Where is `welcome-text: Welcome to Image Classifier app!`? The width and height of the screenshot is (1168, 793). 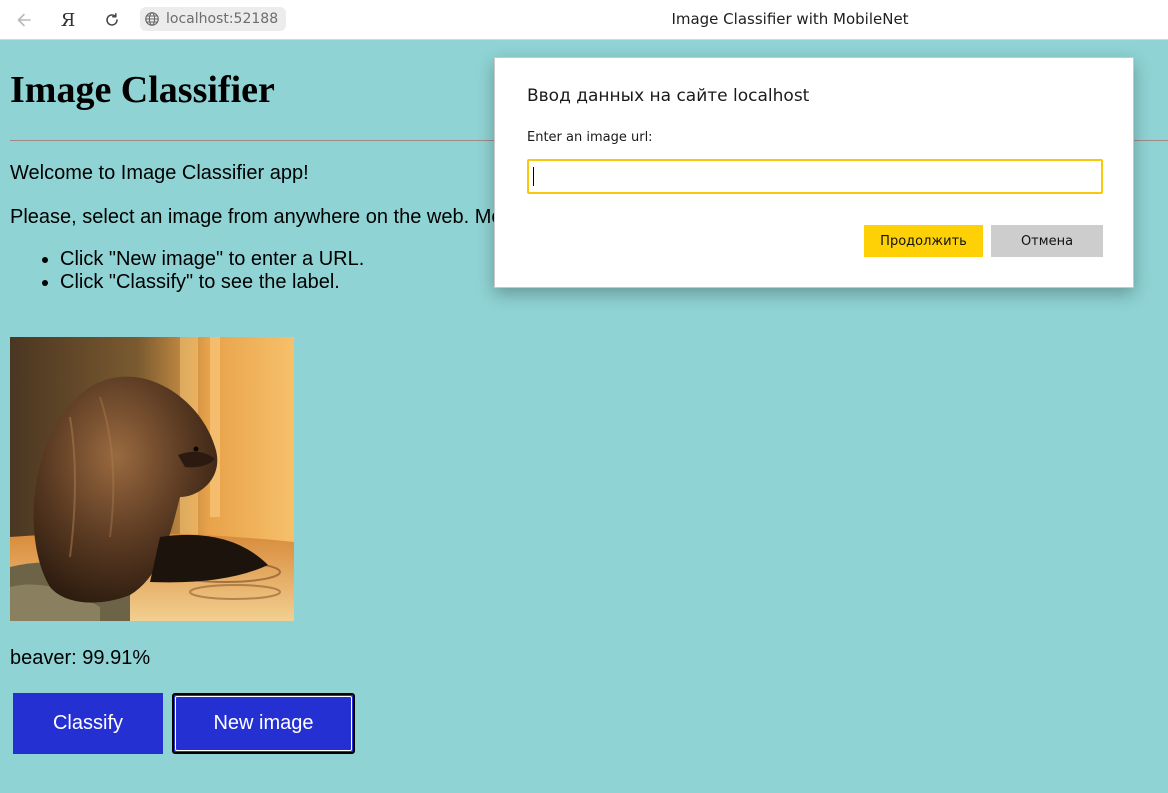
welcome-text: Welcome to Image Classifier app! is located at coordinates (159, 173).